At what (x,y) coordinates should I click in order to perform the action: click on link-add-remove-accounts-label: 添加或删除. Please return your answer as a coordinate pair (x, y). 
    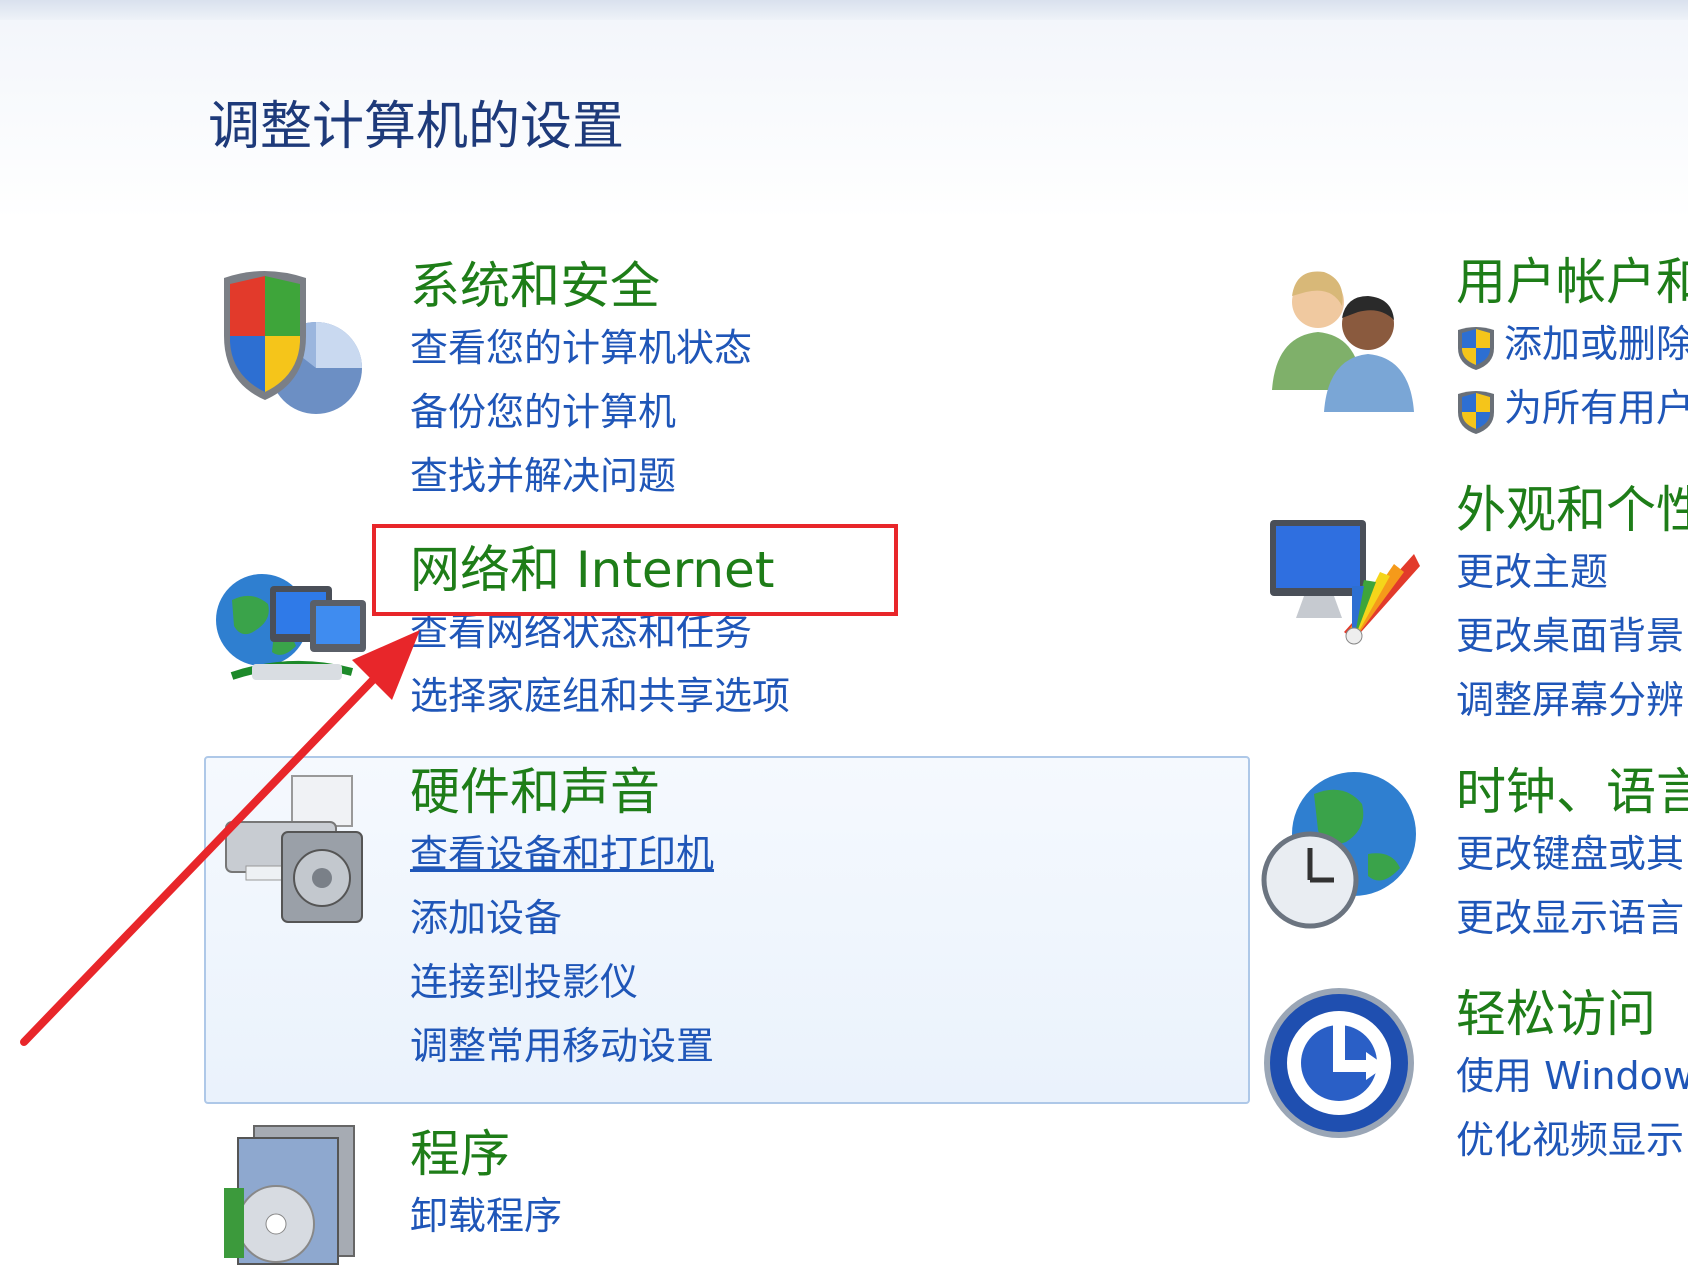
    Looking at the image, I should click on (1596, 344).